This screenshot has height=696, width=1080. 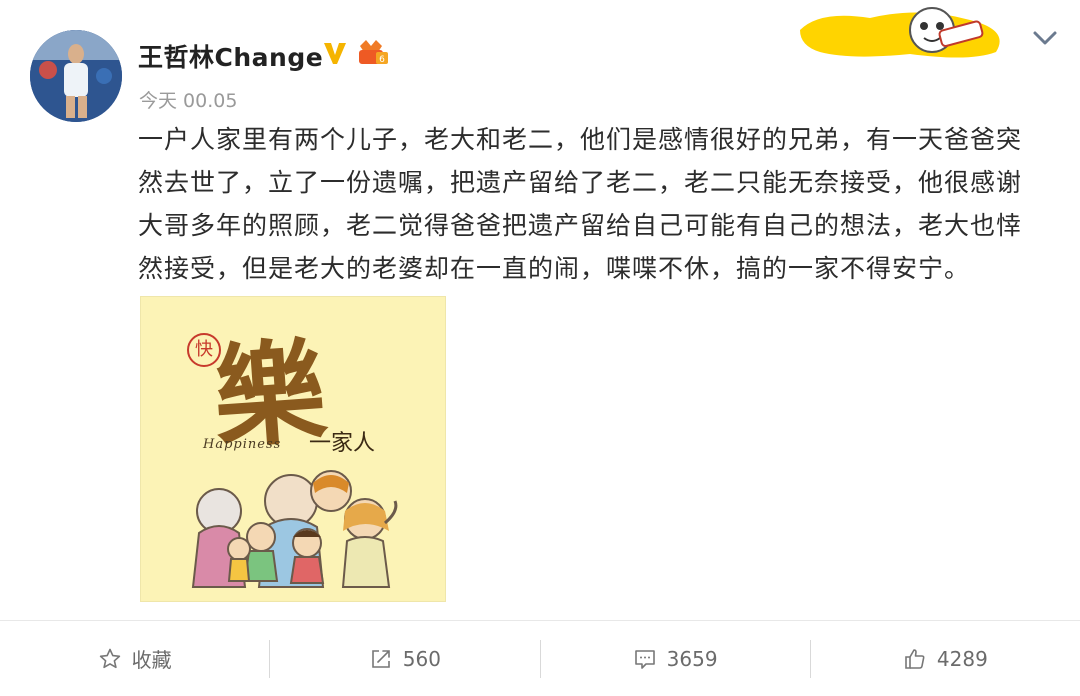 What do you see at coordinates (1045, 38) in the screenshot?
I see `chevron-down-icon` at bounding box center [1045, 38].